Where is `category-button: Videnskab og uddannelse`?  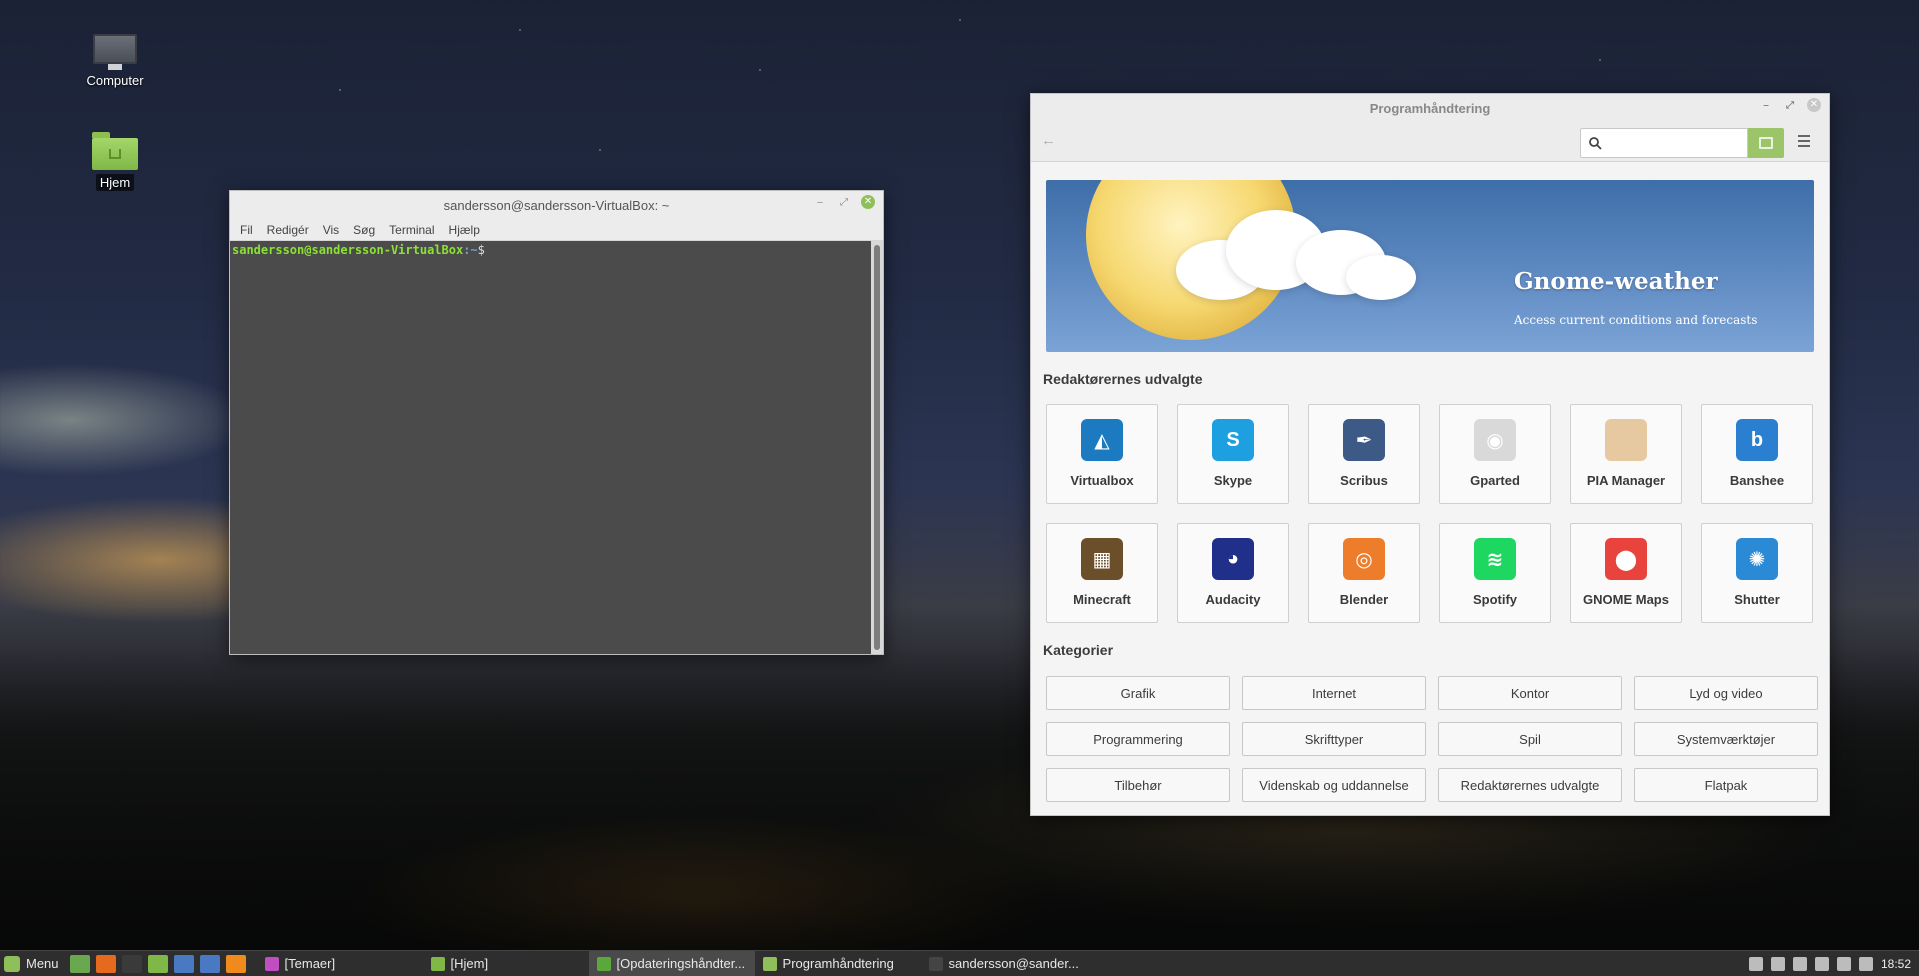 category-button: Videnskab og uddannelse is located at coordinates (1334, 785).